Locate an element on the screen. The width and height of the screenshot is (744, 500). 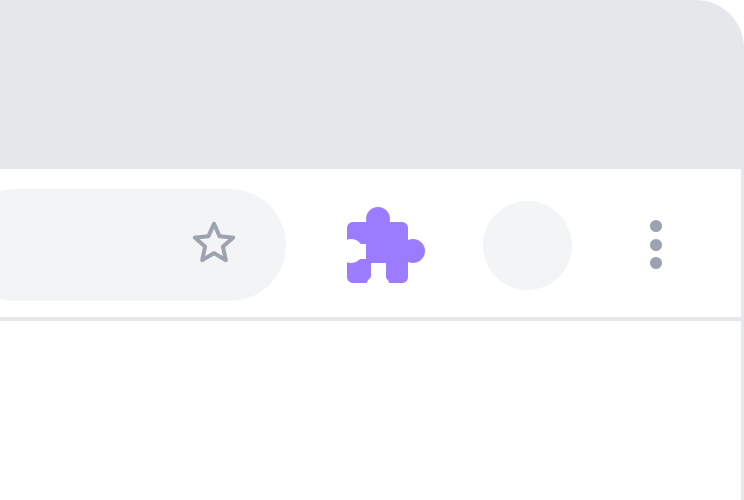
extensions-button is located at coordinates (387, 245).